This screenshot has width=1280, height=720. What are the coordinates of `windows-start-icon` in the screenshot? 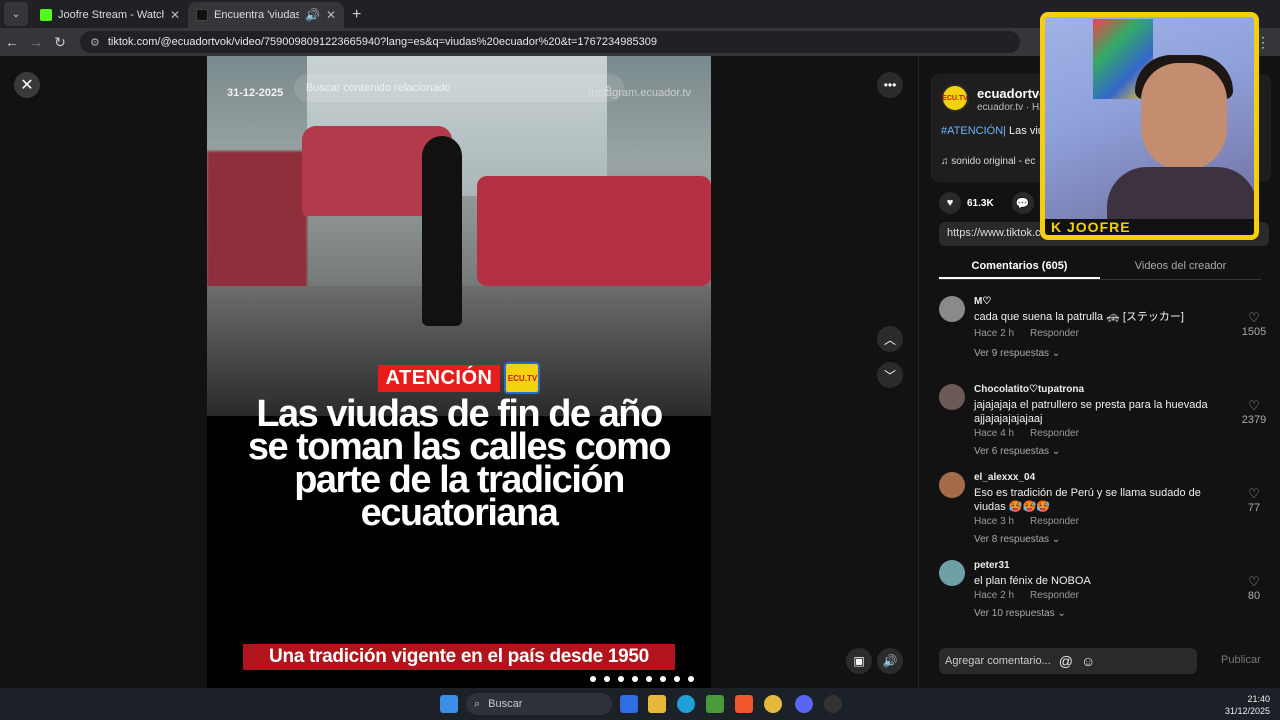 It's located at (449, 704).